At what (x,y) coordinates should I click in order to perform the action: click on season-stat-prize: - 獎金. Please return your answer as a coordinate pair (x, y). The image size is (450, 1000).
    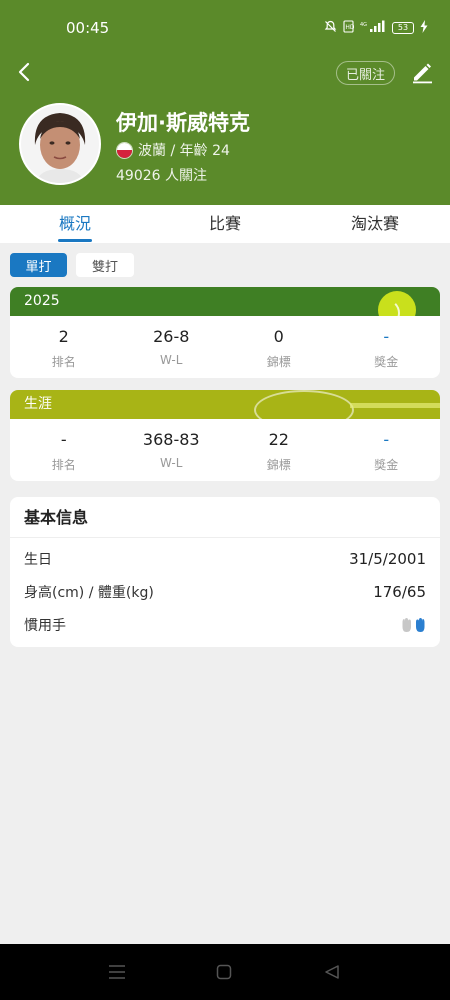
    Looking at the image, I should click on (387, 347).